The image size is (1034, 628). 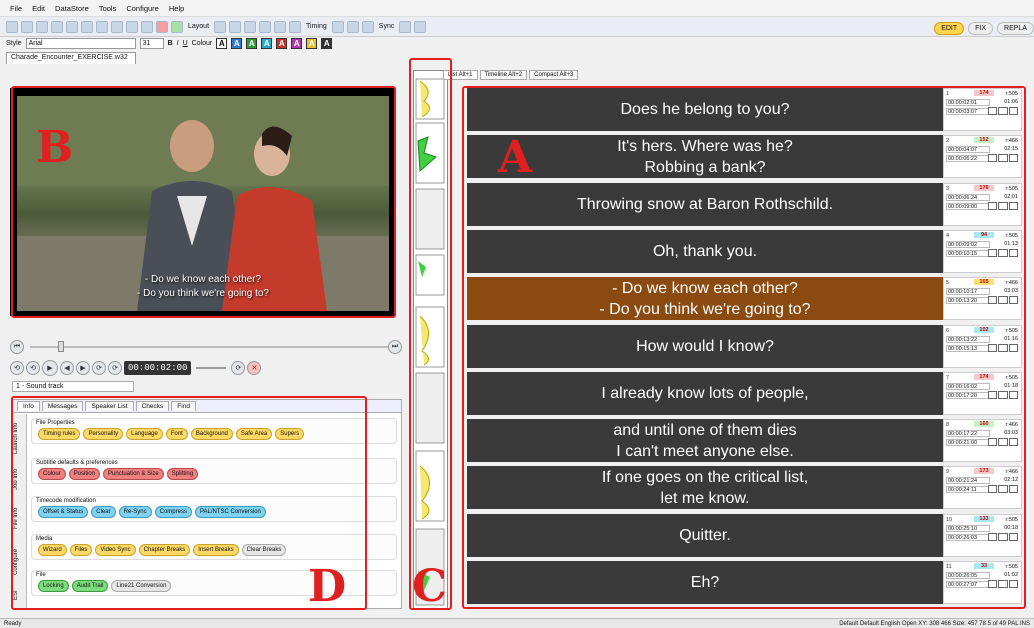 What do you see at coordinates (968, 206) in the screenshot?
I see `timecode-out: 00:00:09:00` at bounding box center [968, 206].